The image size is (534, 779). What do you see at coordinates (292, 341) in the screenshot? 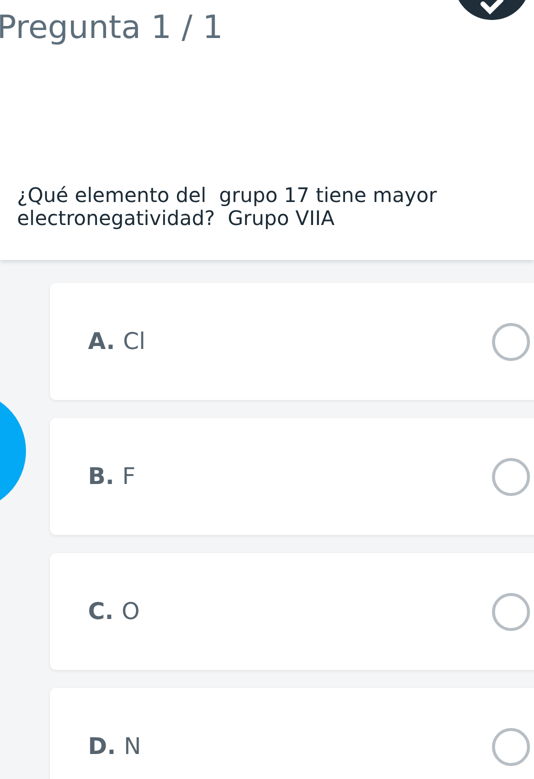
I see `answer-option: A. Cl` at bounding box center [292, 341].